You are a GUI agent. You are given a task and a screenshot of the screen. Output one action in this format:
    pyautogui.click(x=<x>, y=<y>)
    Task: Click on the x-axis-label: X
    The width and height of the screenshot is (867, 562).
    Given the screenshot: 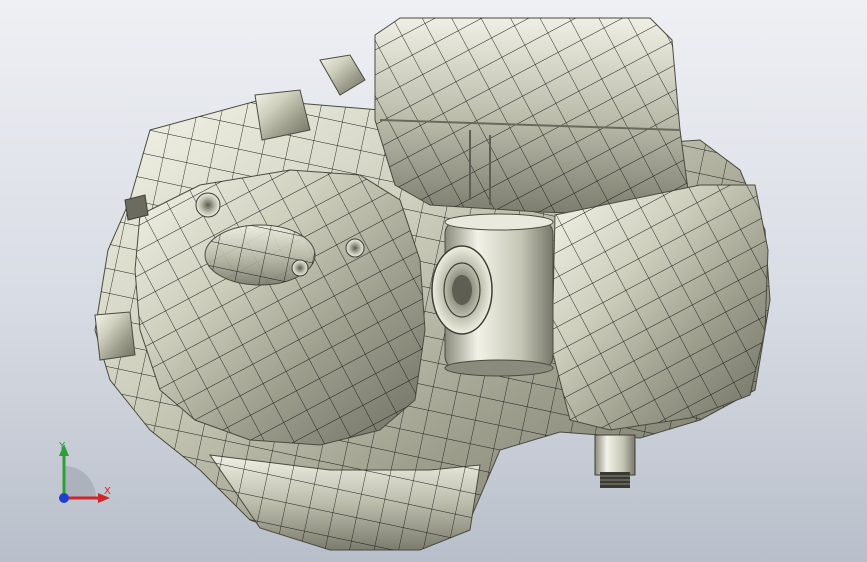 What is the action you would take?
    pyautogui.click(x=107, y=491)
    